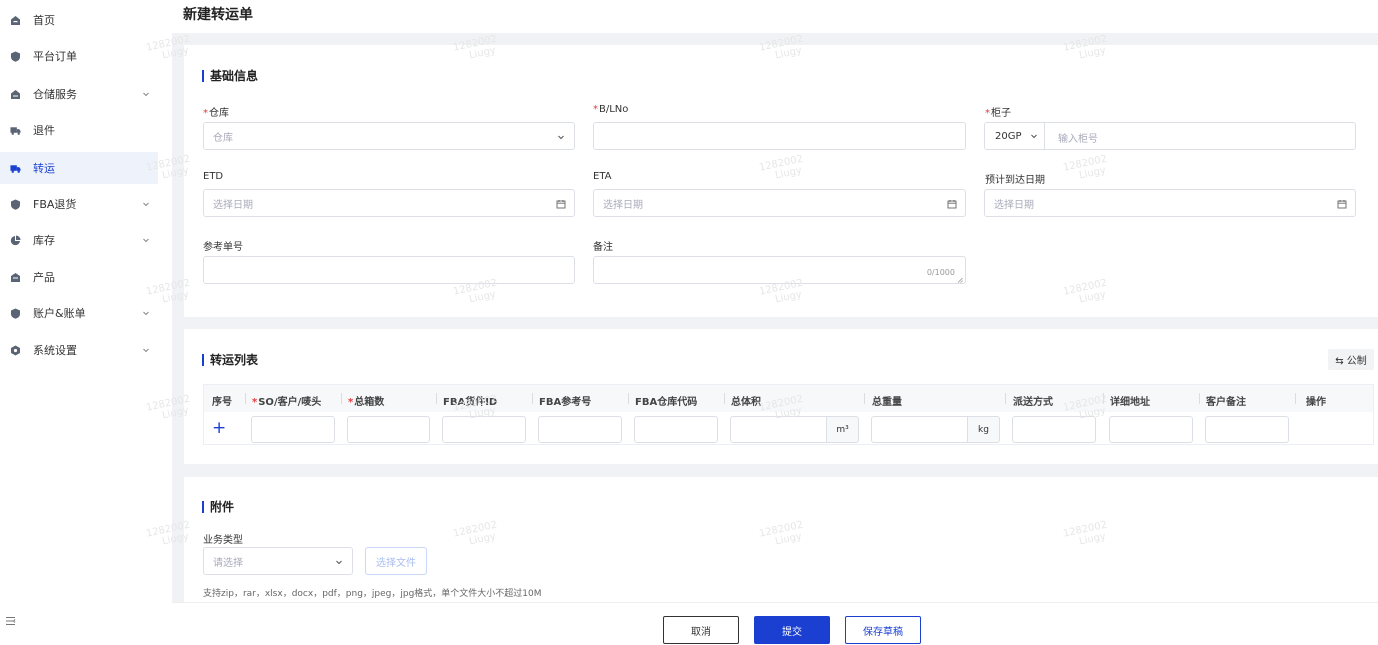 This screenshot has width=1378, height=645. I want to click on etd-placeholder: 选择日期, so click(233, 205).